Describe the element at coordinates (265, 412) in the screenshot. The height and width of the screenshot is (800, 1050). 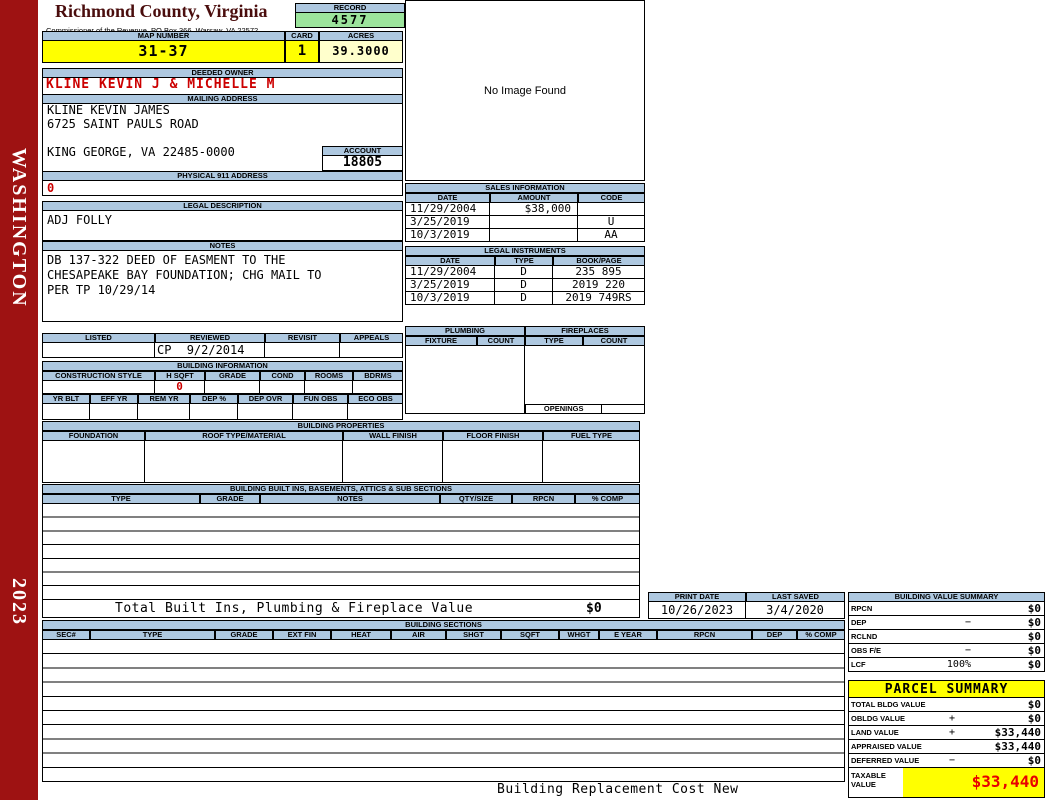
I see `dep-ovr-value` at that location.